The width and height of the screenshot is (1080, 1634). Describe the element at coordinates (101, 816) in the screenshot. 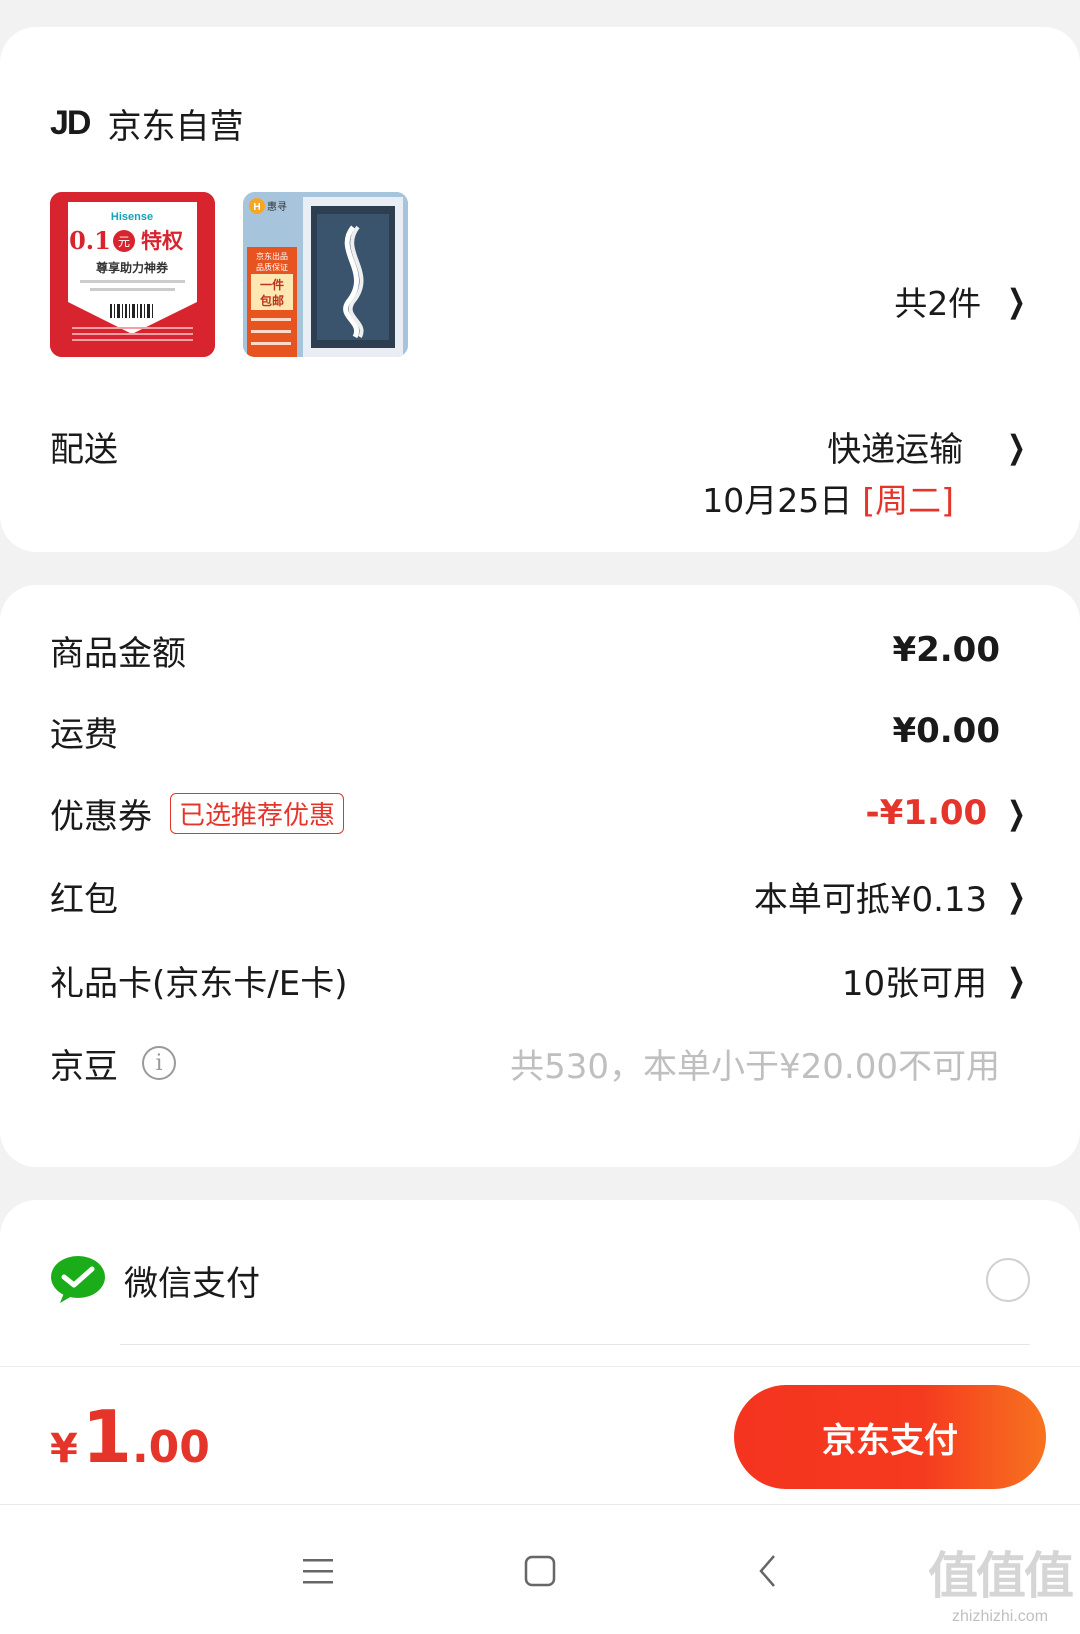

I see `coupon-label: 优惠券` at that location.